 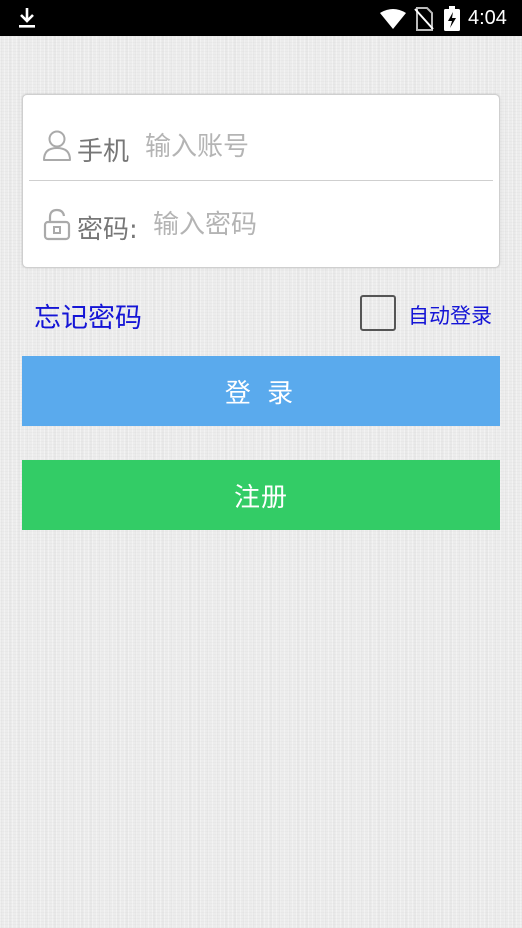 I want to click on download-icon, so click(x=27, y=18).